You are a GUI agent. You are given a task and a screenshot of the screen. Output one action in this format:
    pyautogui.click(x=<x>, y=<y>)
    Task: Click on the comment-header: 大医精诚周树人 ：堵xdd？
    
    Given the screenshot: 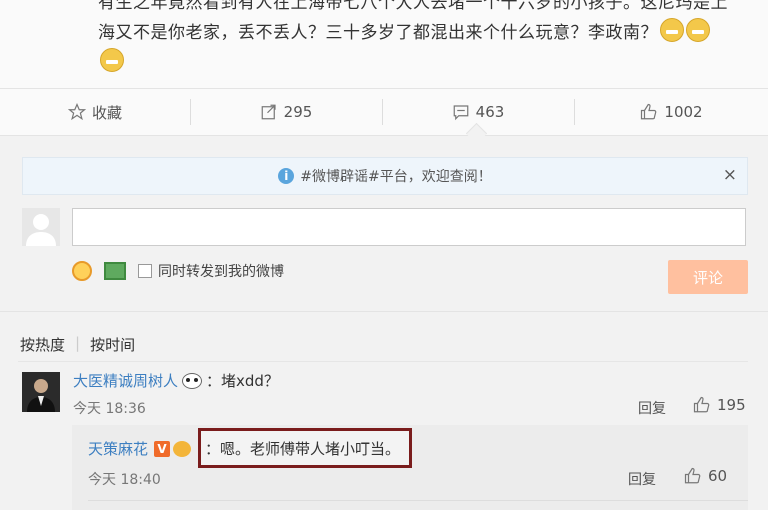 What is the action you would take?
    pyautogui.click(x=176, y=380)
    